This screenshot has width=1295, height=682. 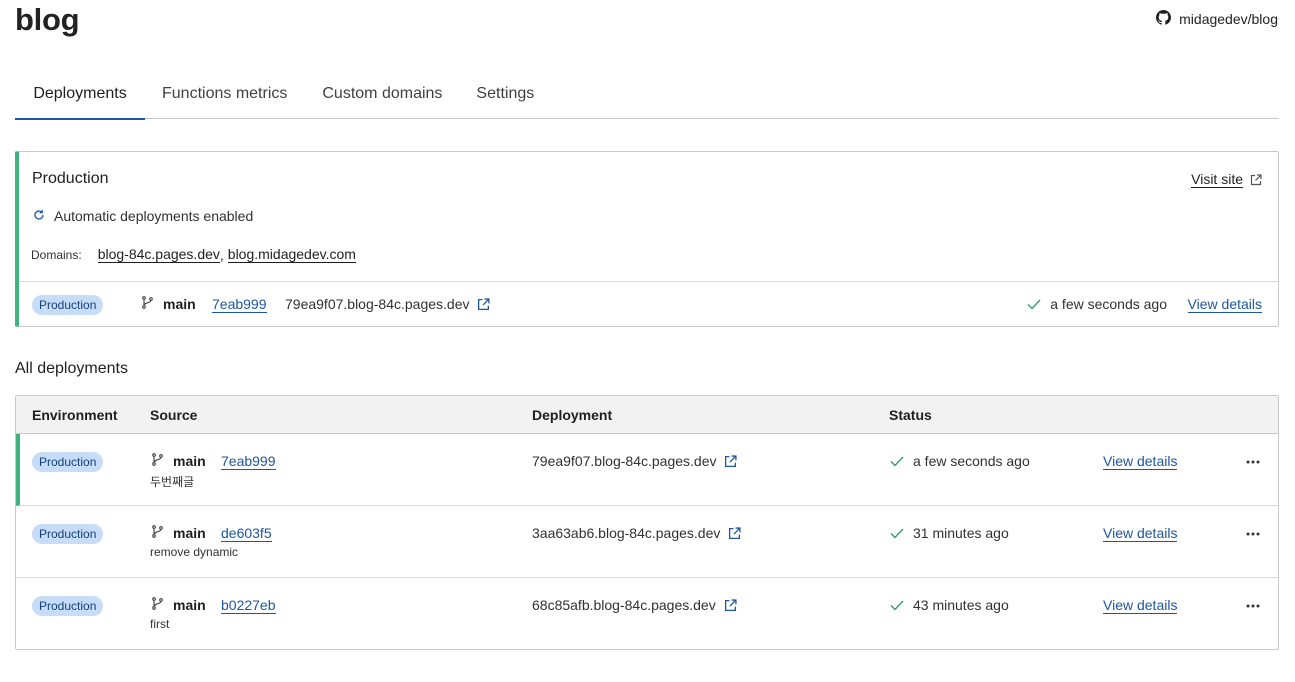 What do you see at coordinates (624, 605) in the screenshot?
I see `deployment-url-label: 68c85afb.blog-84c.pages.dev` at bounding box center [624, 605].